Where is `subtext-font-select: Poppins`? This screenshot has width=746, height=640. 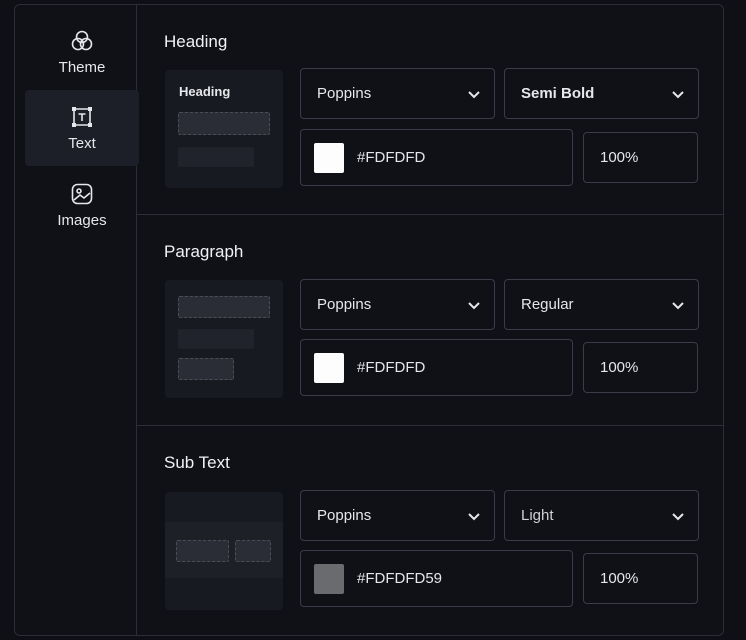
subtext-font-select: Poppins is located at coordinates (397, 515).